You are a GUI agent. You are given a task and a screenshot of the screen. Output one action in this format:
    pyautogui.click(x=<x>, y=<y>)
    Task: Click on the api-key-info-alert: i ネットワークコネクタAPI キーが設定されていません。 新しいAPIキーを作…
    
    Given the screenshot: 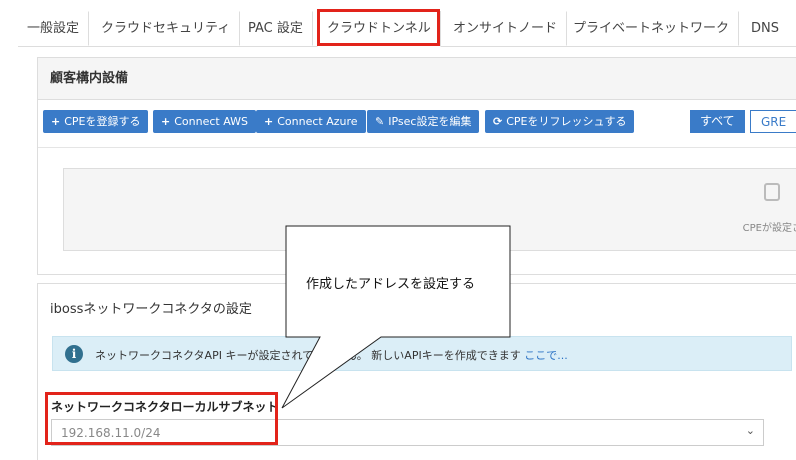 What is the action you would take?
    pyautogui.click(x=422, y=353)
    